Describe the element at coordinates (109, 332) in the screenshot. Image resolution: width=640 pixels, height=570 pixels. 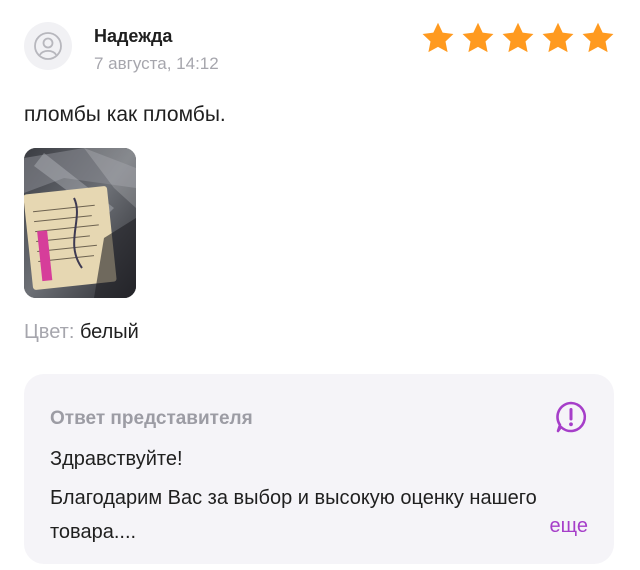
I see `color-value: белый` at that location.